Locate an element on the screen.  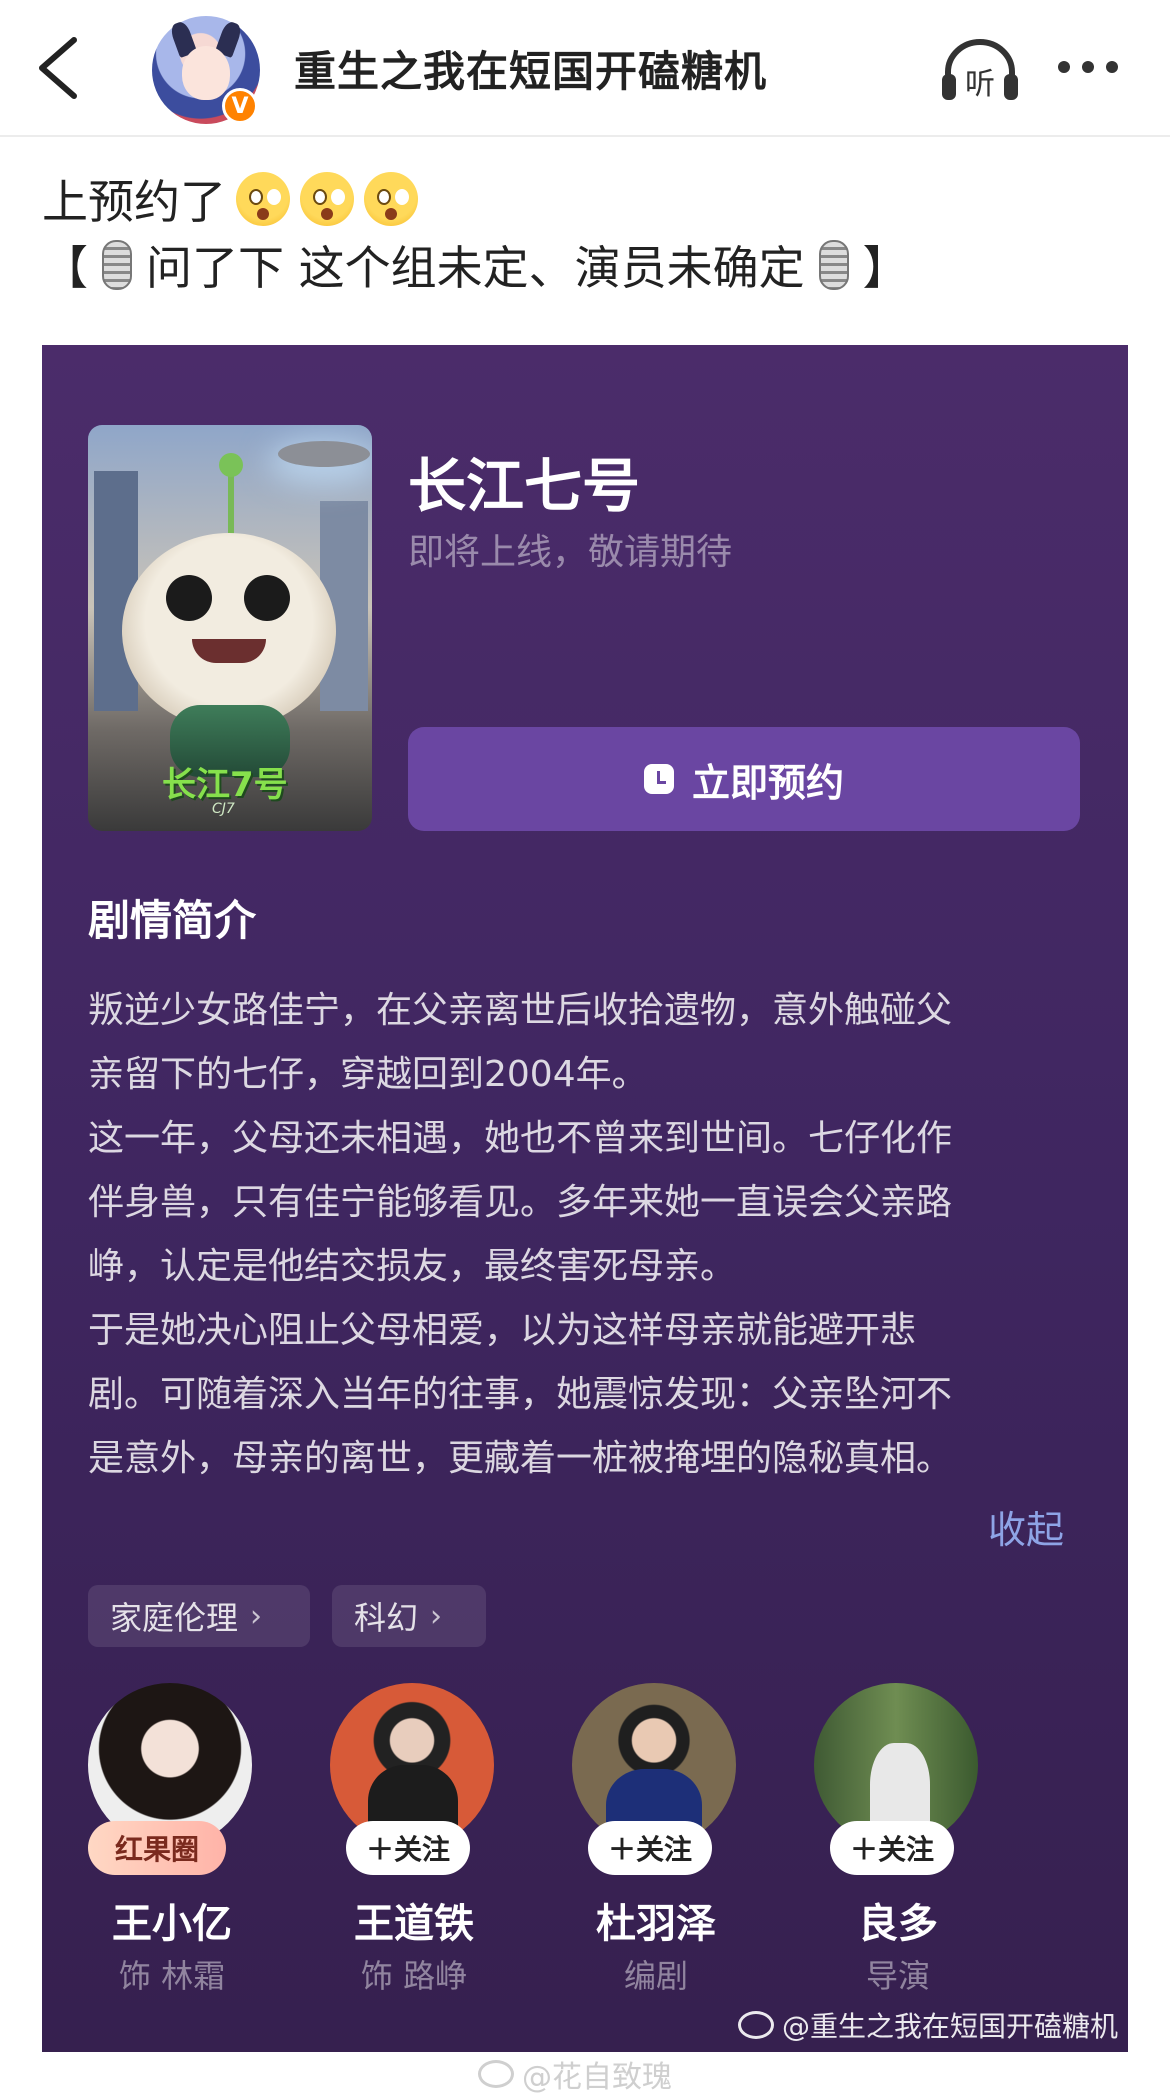
footer-watermark: @花自致瑰 is located at coordinates (575, 2074).